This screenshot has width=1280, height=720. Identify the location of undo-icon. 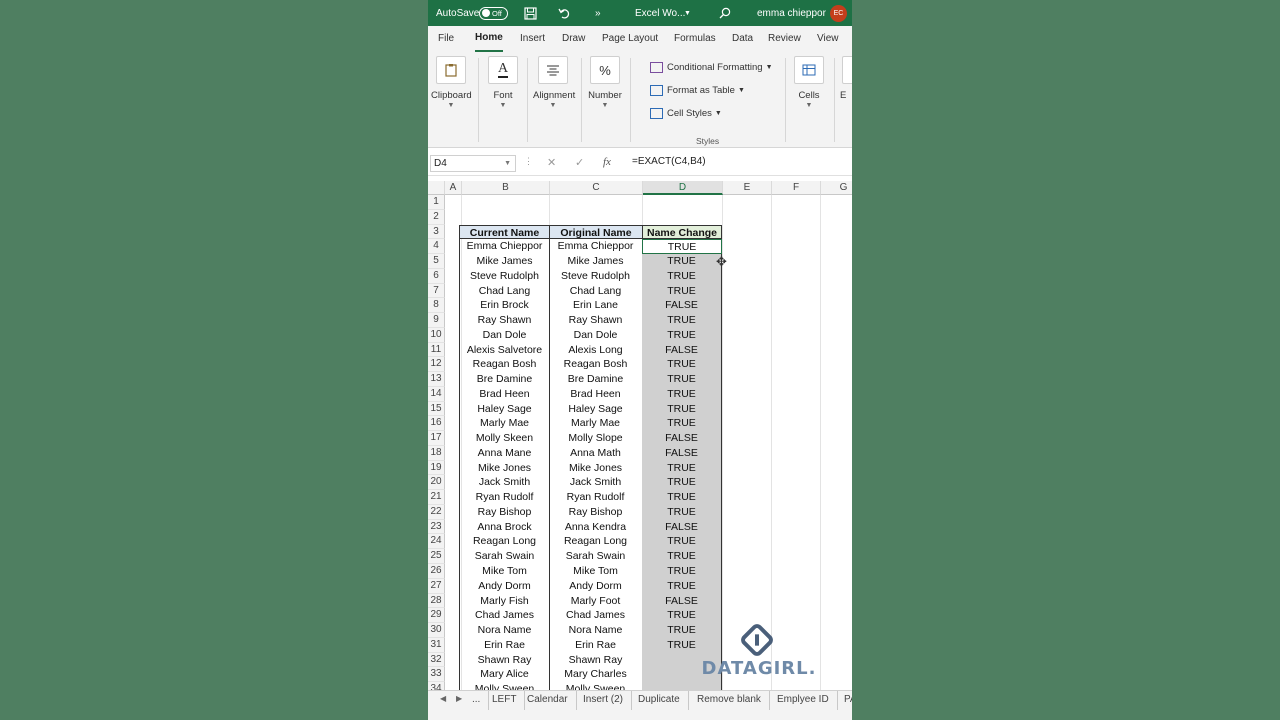
(564, 13).